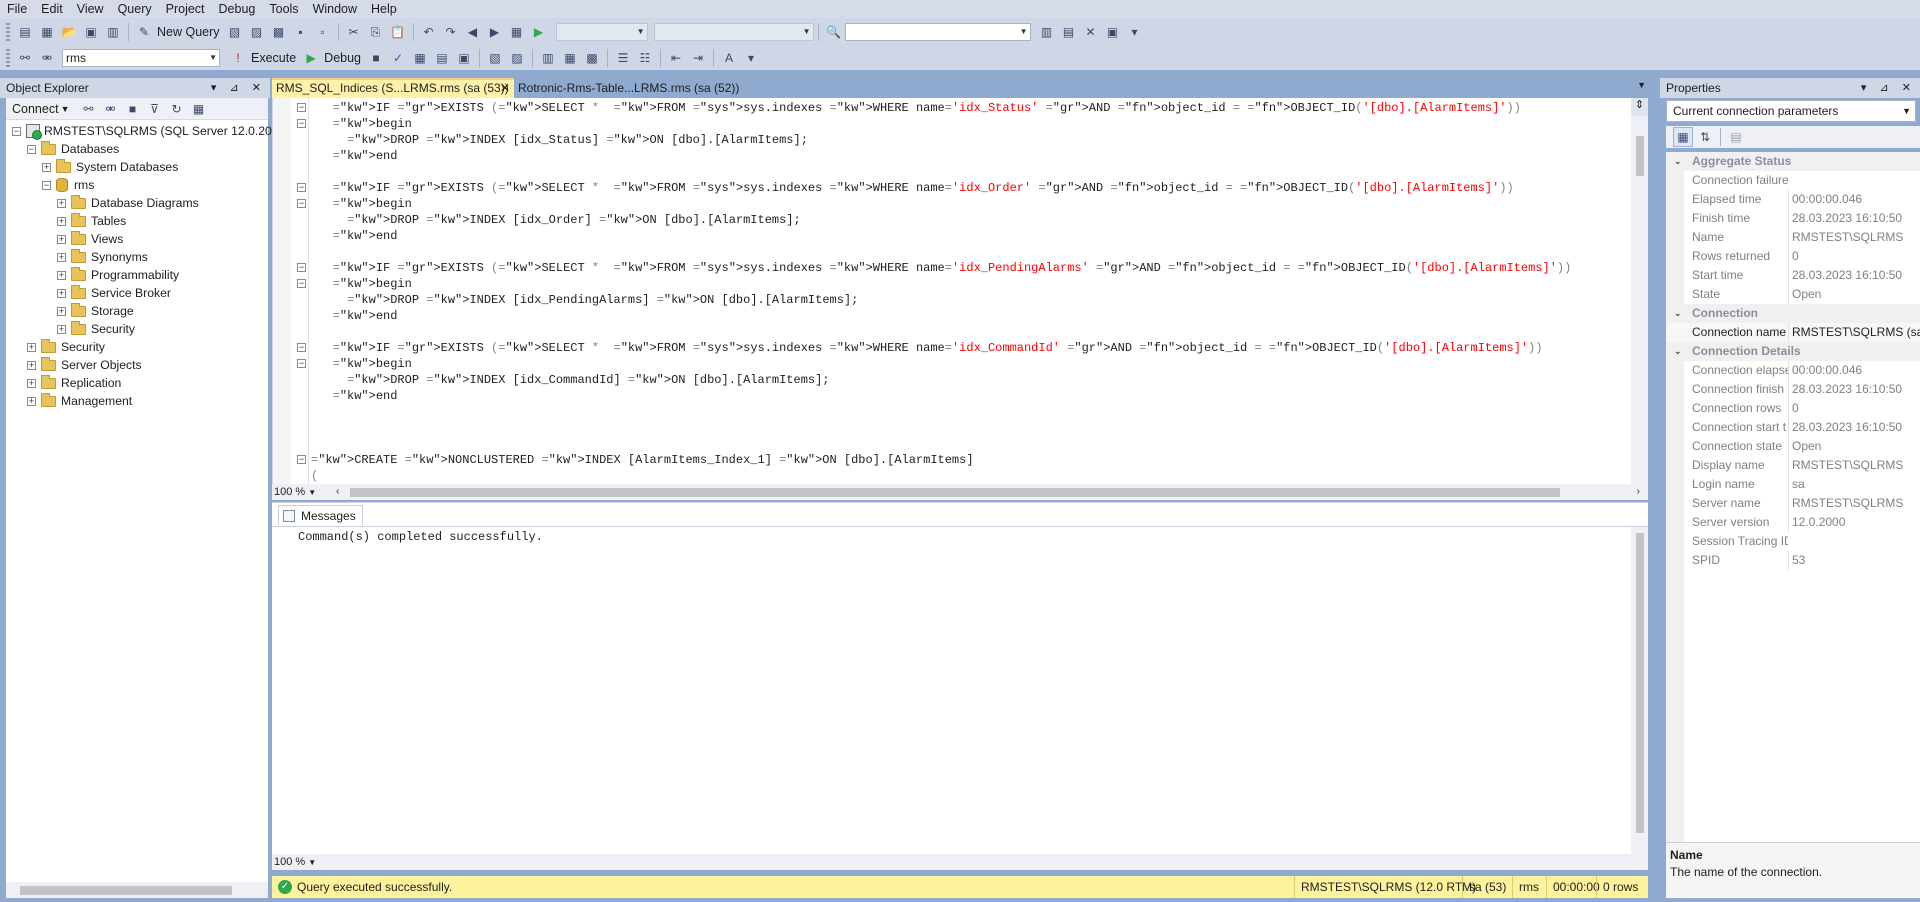 The image size is (1920, 902). What do you see at coordinates (52, 9) in the screenshot?
I see `menu-edit: Edit` at bounding box center [52, 9].